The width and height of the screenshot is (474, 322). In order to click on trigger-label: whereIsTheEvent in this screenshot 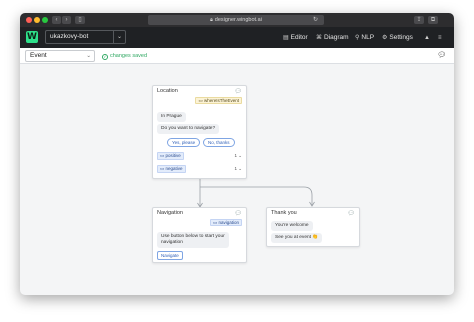, I will do `click(221, 100)`.